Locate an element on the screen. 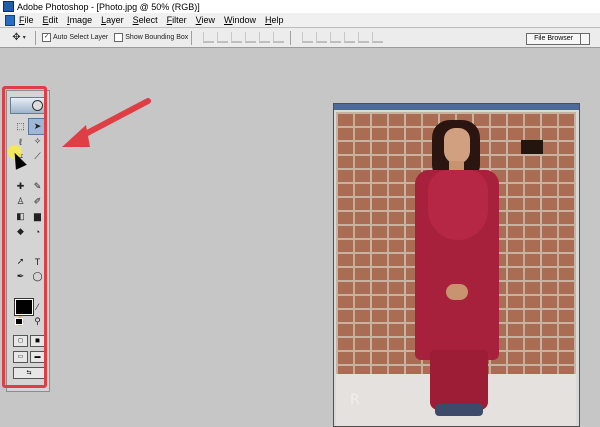  auto-select-layer-option: ✓ Auto Select Layer is located at coordinates (75, 37).